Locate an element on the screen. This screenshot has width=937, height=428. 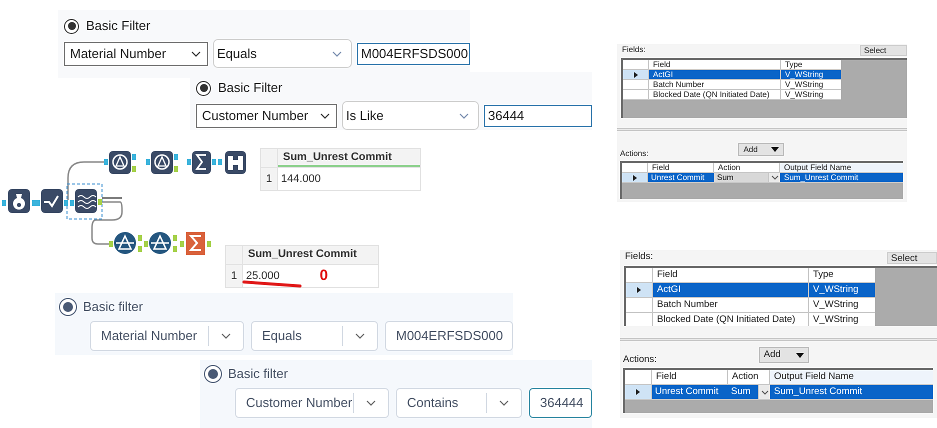
annotation-text: 0 is located at coordinates (324, 276).